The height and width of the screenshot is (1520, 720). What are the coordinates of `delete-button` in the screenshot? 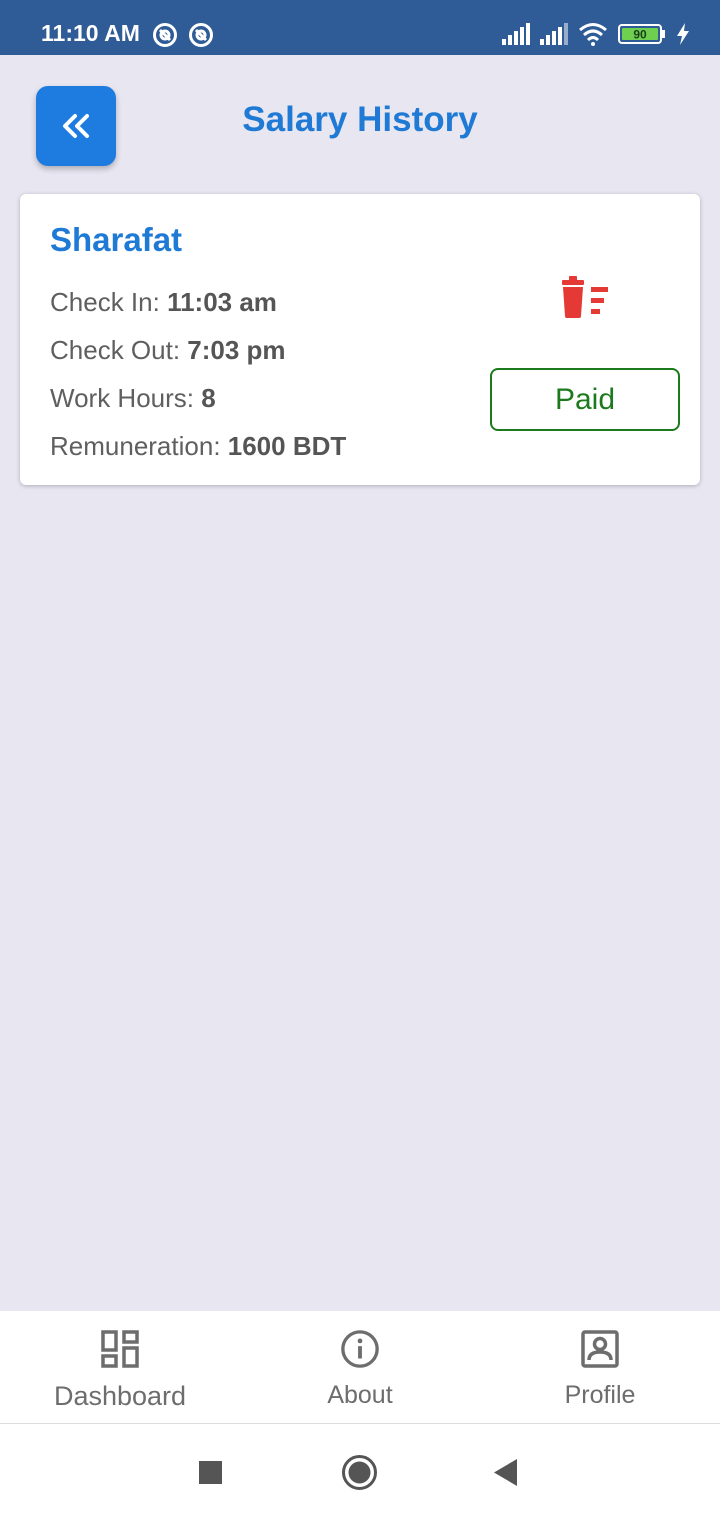 It's located at (586, 299).